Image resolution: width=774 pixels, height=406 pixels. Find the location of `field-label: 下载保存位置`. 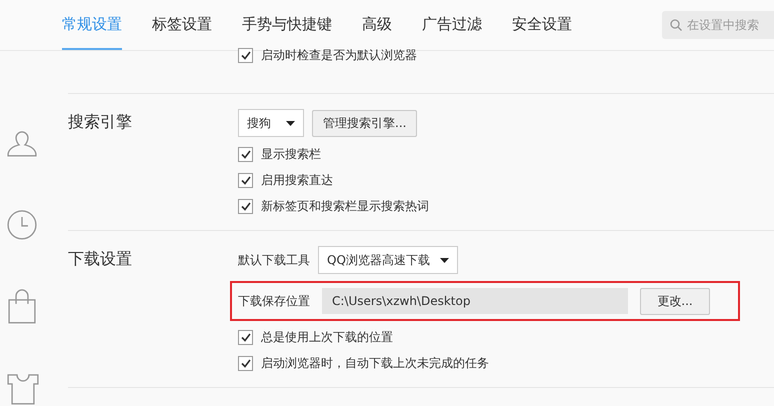

field-label: 下载保存位置 is located at coordinates (274, 301).